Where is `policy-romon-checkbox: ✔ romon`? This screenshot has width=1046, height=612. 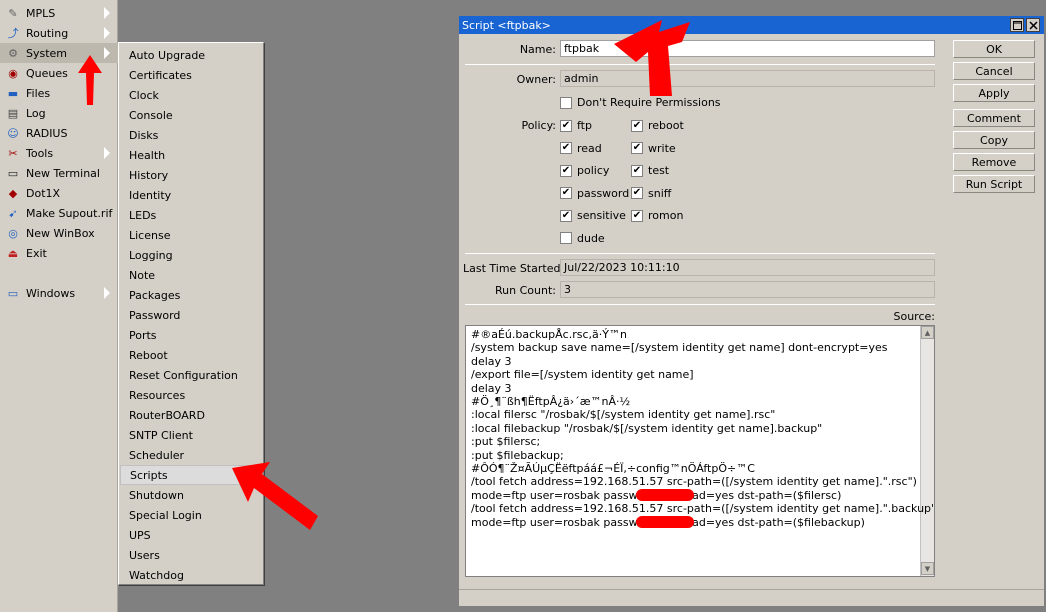 policy-romon-checkbox: ✔ romon is located at coordinates (657, 215).